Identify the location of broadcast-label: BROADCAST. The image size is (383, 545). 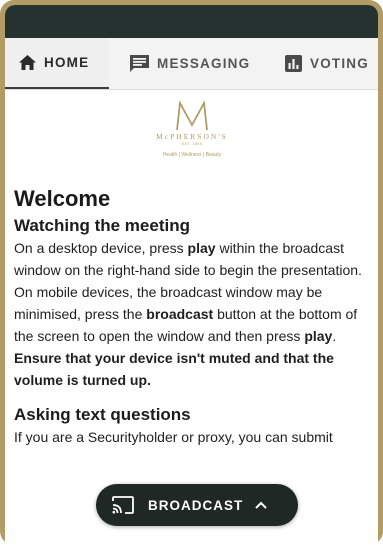
(196, 505).